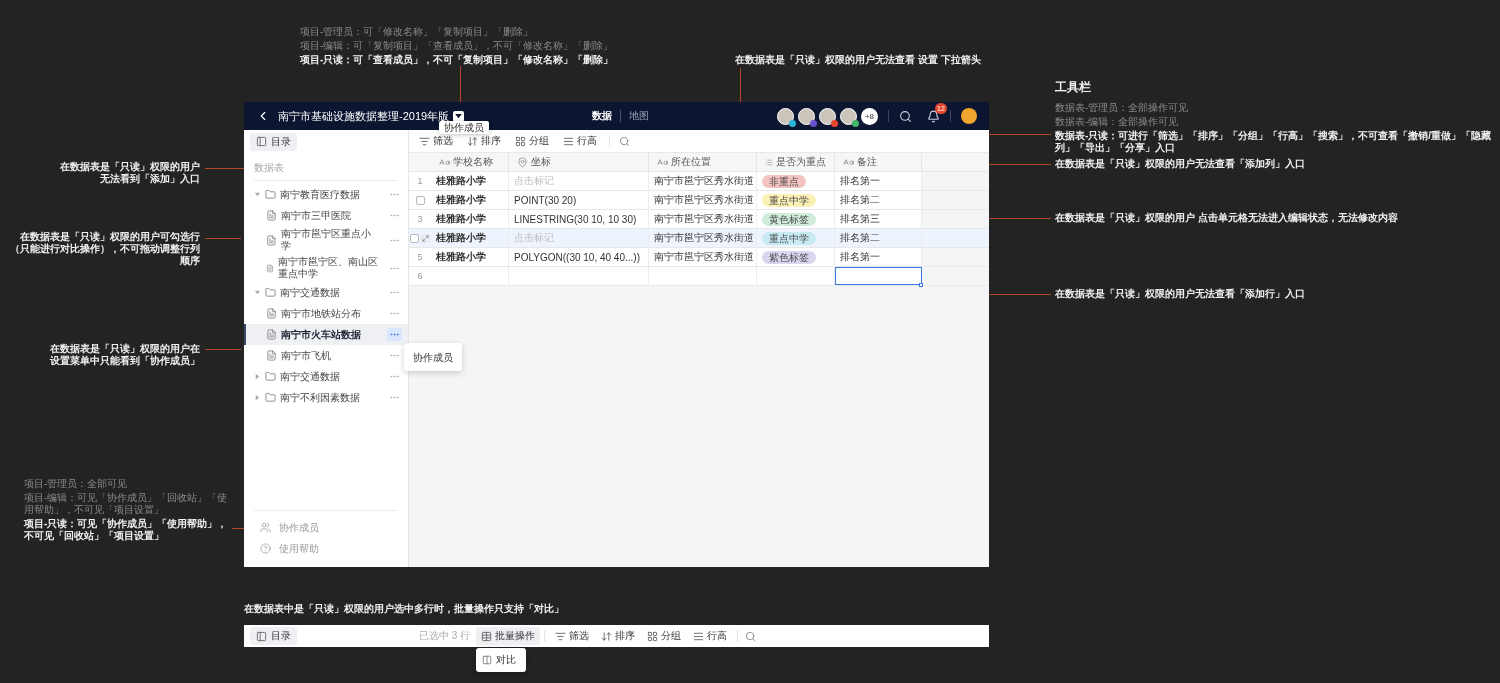 Image resolution: width=1500 pixels, height=683 pixels. I want to click on sheet-item: 南宁市地铁站分布, so click(326, 313).